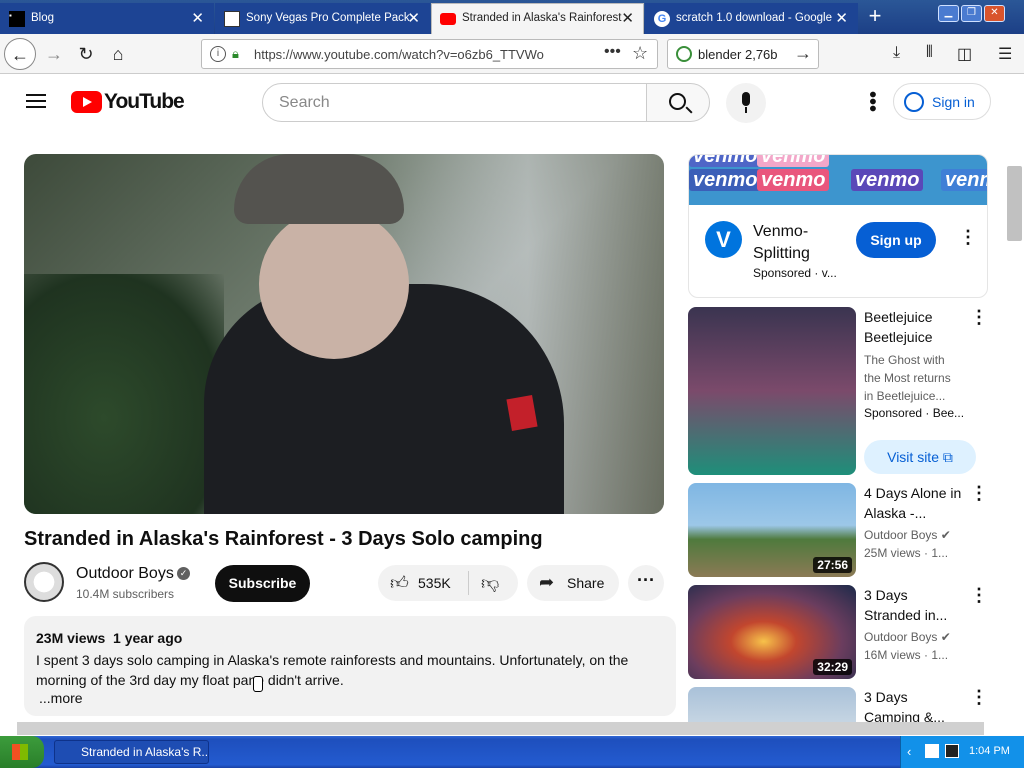 The height and width of the screenshot is (768, 1024). I want to click on thumbs-down-icon: 👎︎, so click(490, 583).